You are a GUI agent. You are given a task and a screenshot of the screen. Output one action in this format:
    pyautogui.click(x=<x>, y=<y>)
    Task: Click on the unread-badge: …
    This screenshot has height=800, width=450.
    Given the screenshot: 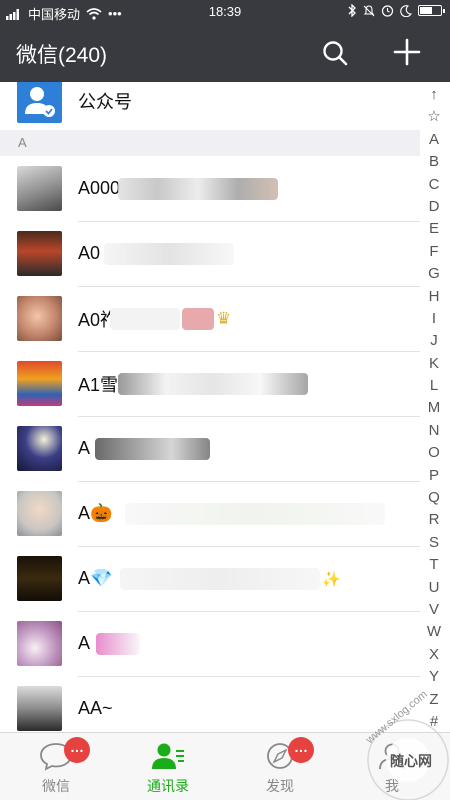 What is the action you would take?
    pyautogui.click(x=77, y=750)
    